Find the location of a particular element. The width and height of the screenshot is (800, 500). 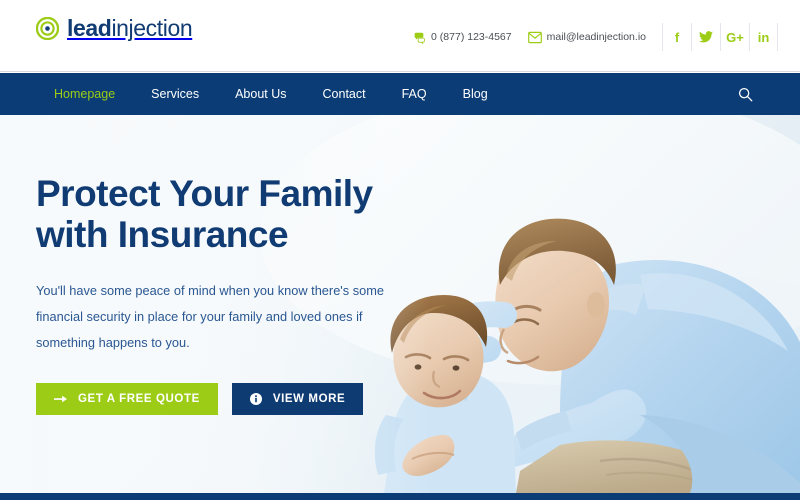

hero-title-line-1: Protect Your Family is located at coordinates (204, 193).